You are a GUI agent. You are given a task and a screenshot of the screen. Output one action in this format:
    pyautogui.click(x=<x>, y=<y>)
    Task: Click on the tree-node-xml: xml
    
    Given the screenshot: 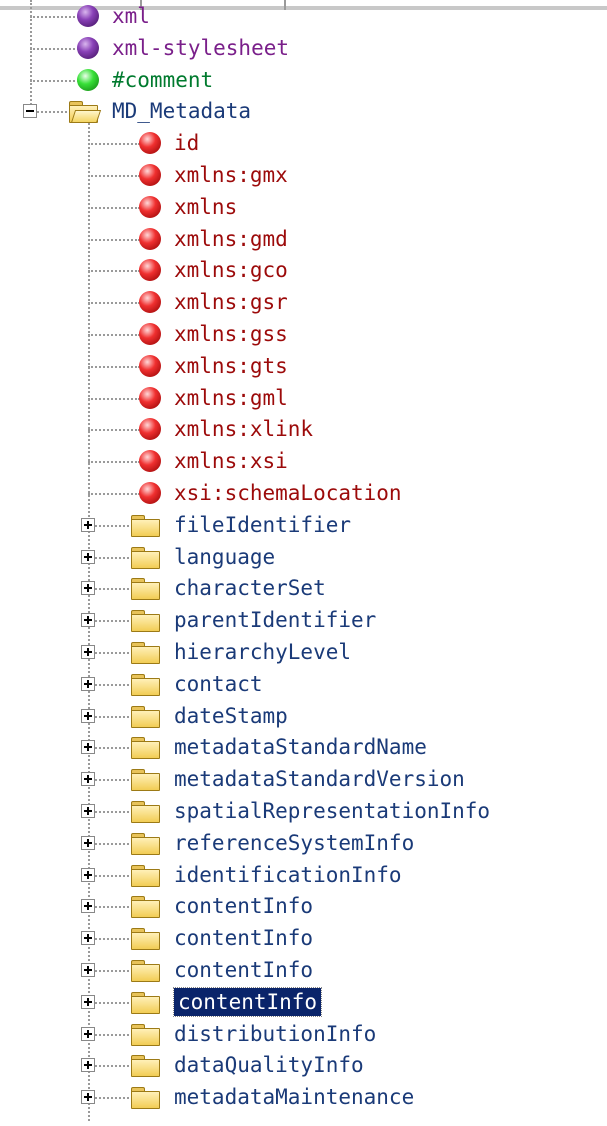 What is the action you would take?
    pyautogui.click(x=131, y=16)
    